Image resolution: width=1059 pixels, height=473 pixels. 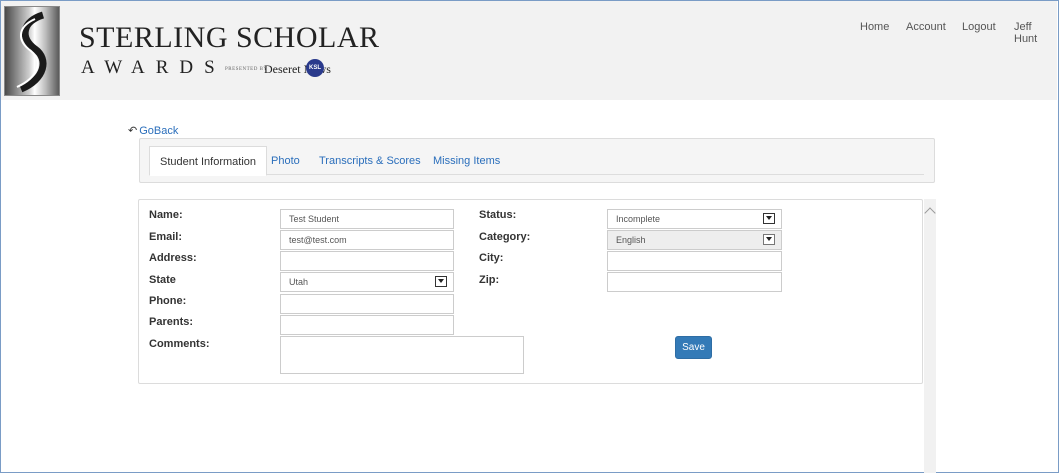 What do you see at coordinates (631, 240) in the screenshot?
I see `category-select-value: English` at bounding box center [631, 240].